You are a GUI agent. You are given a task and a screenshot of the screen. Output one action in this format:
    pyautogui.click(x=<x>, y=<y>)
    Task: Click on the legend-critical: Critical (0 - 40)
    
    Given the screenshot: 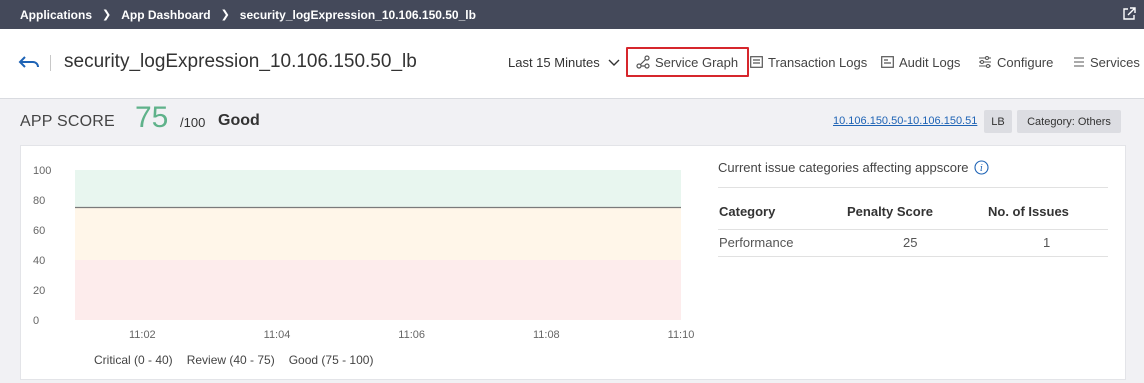 What is the action you would take?
    pyautogui.click(x=133, y=360)
    